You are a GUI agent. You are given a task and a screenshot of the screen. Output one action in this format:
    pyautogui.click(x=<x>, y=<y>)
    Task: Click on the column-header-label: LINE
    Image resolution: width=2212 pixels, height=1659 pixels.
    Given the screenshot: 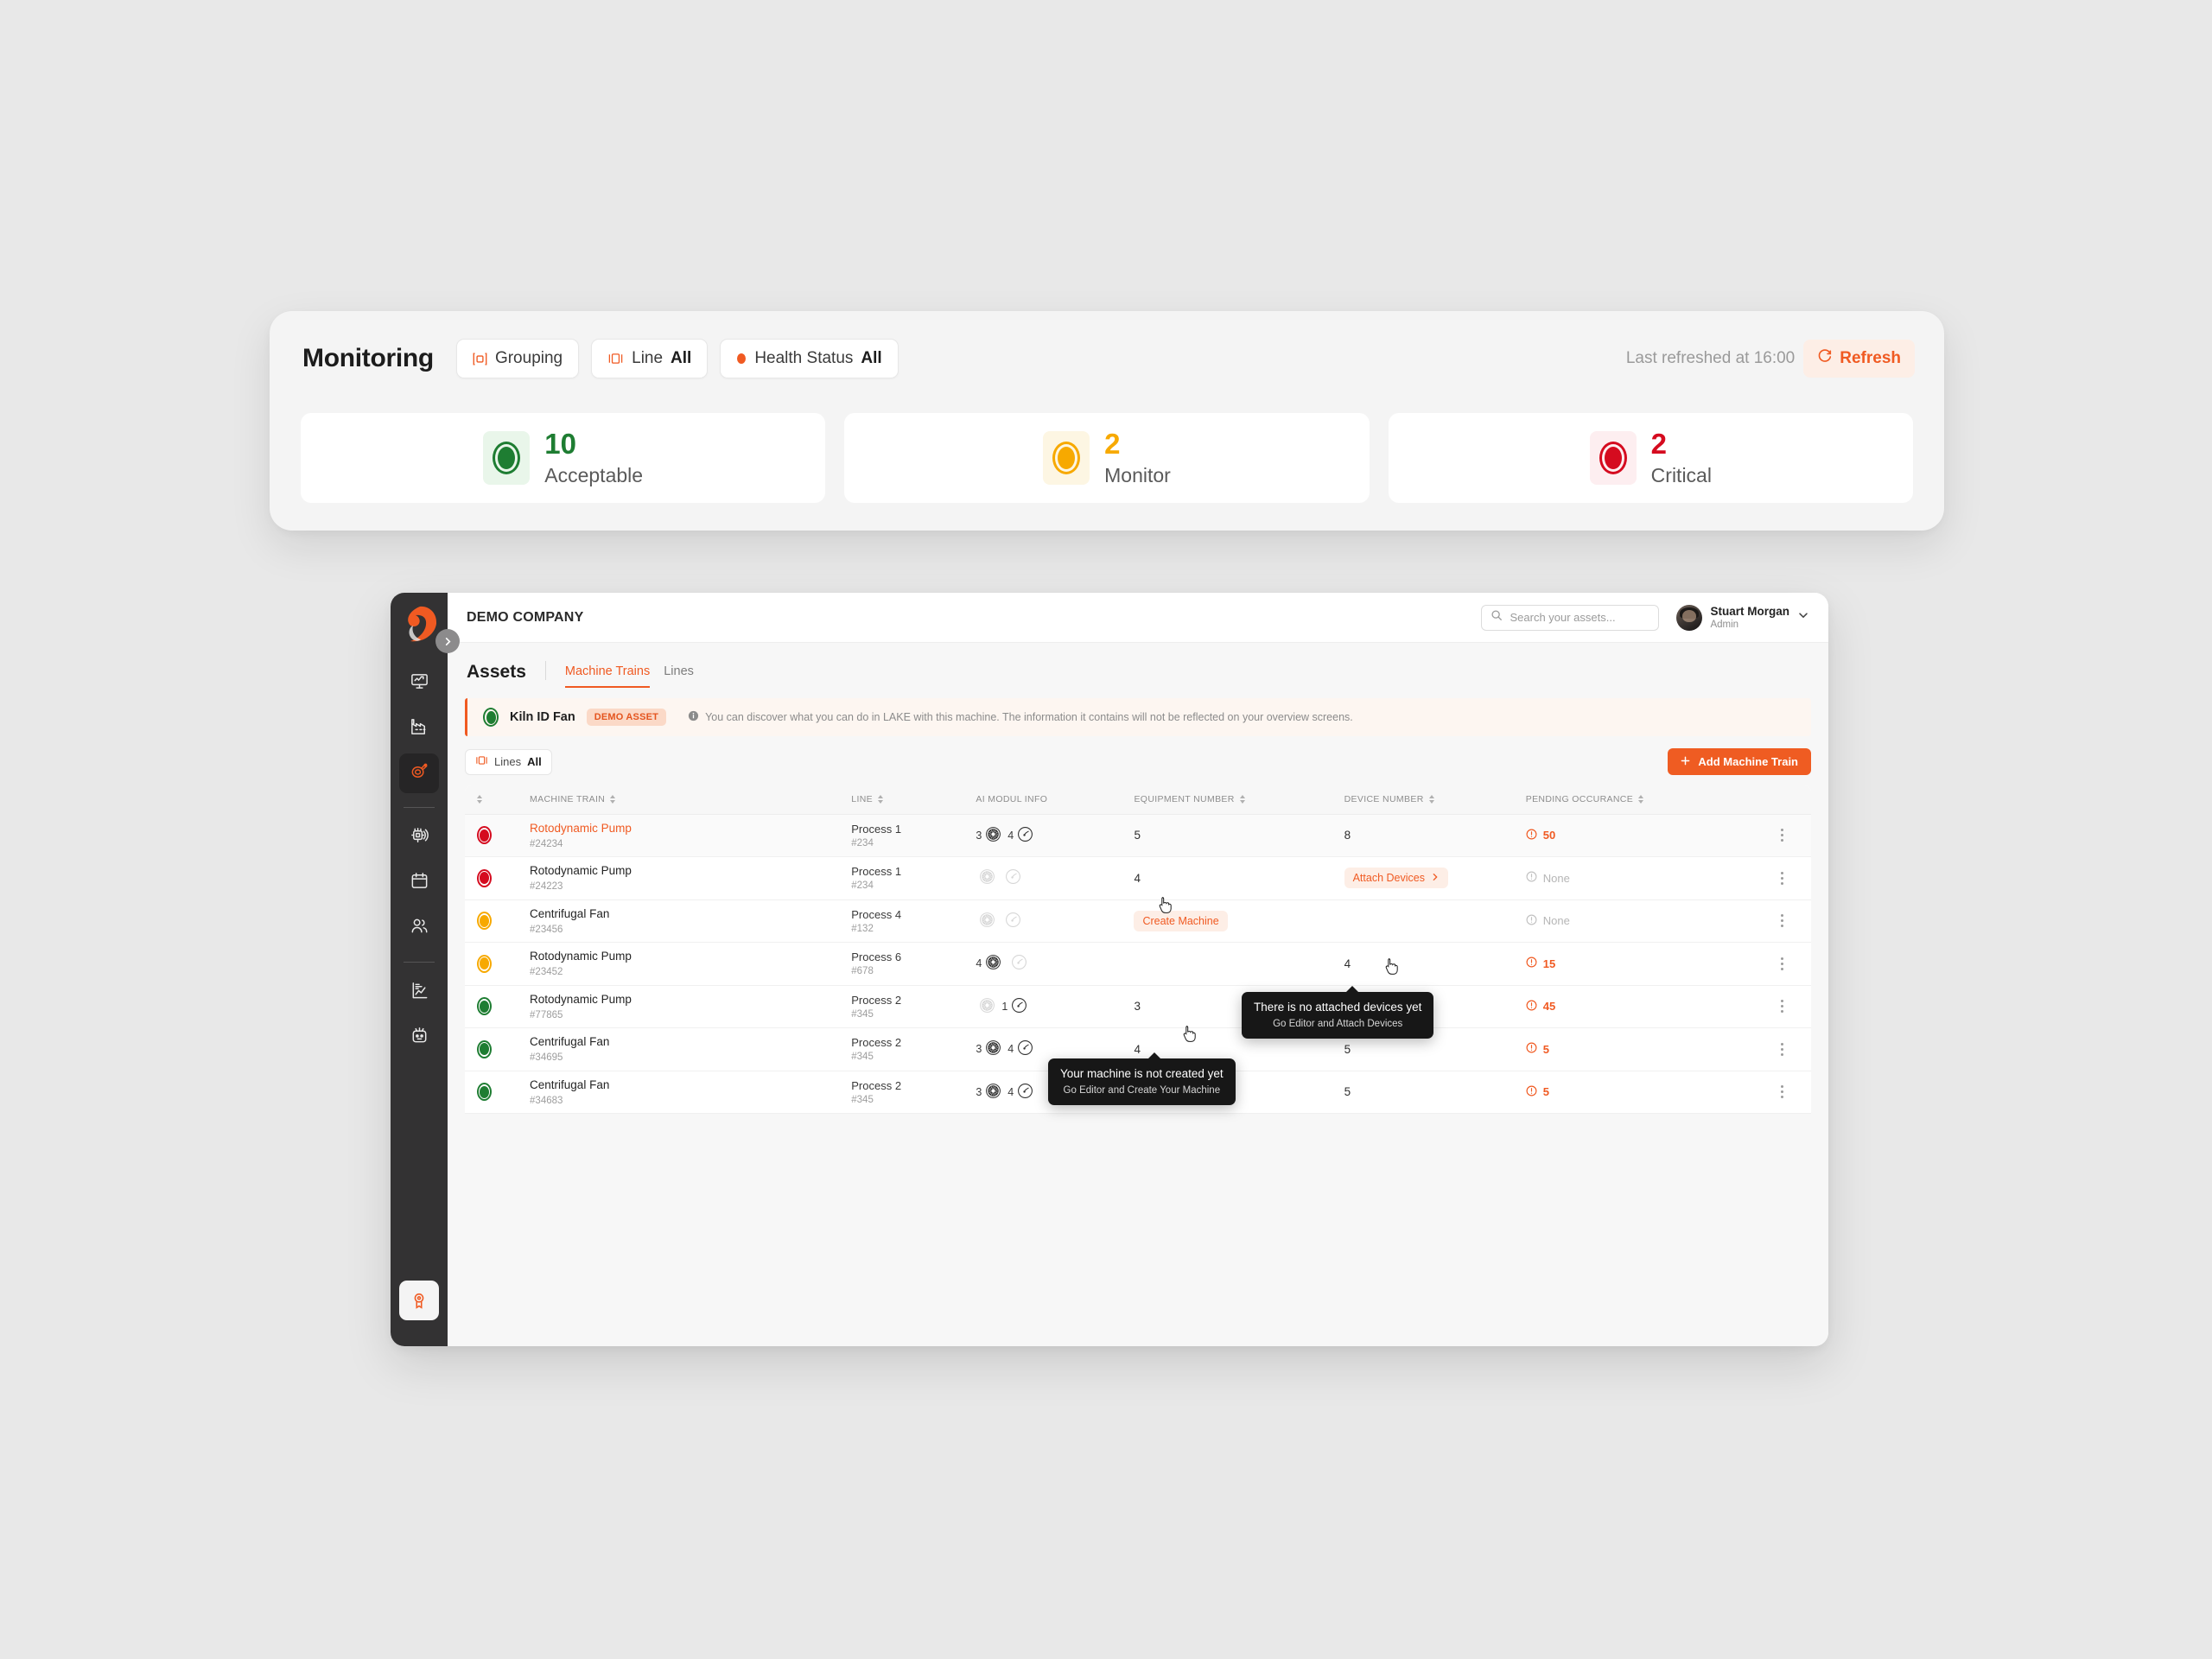 What is the action you would take?
    pyautogui.click(x=862, y=799)
    